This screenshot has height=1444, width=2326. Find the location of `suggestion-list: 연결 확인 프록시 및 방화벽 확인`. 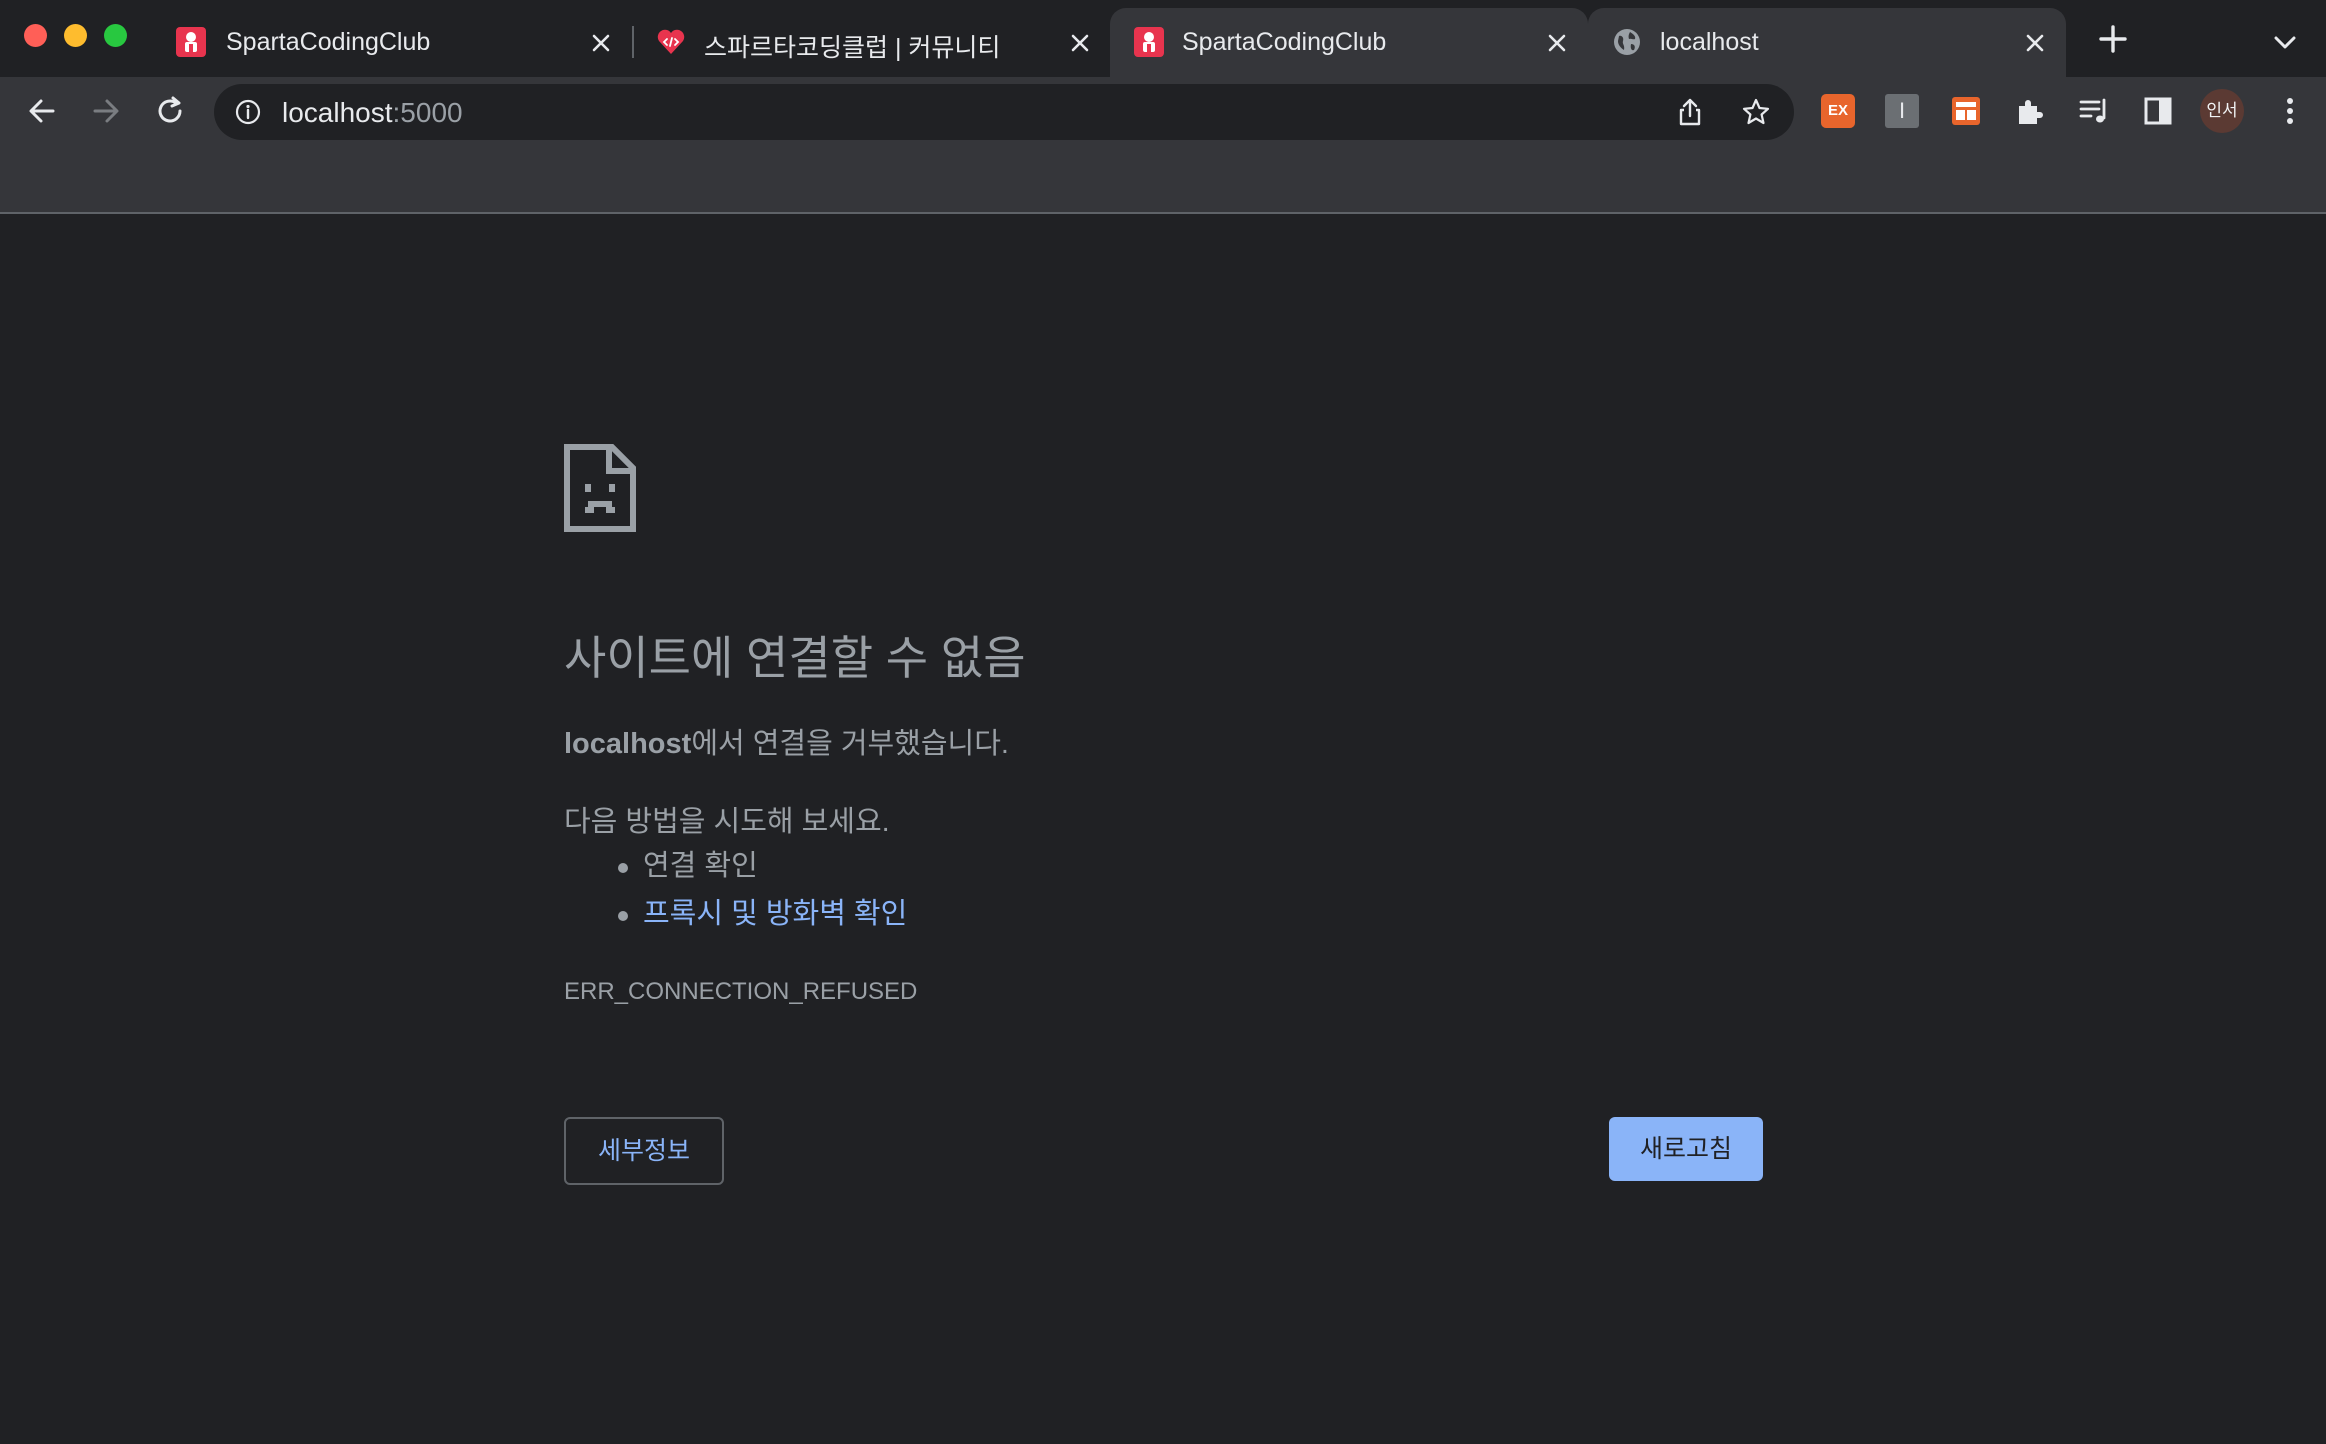

suggestion-list: 연결 확인 프록시 및 방화벽 확인 is located at coordinates (735, 890).